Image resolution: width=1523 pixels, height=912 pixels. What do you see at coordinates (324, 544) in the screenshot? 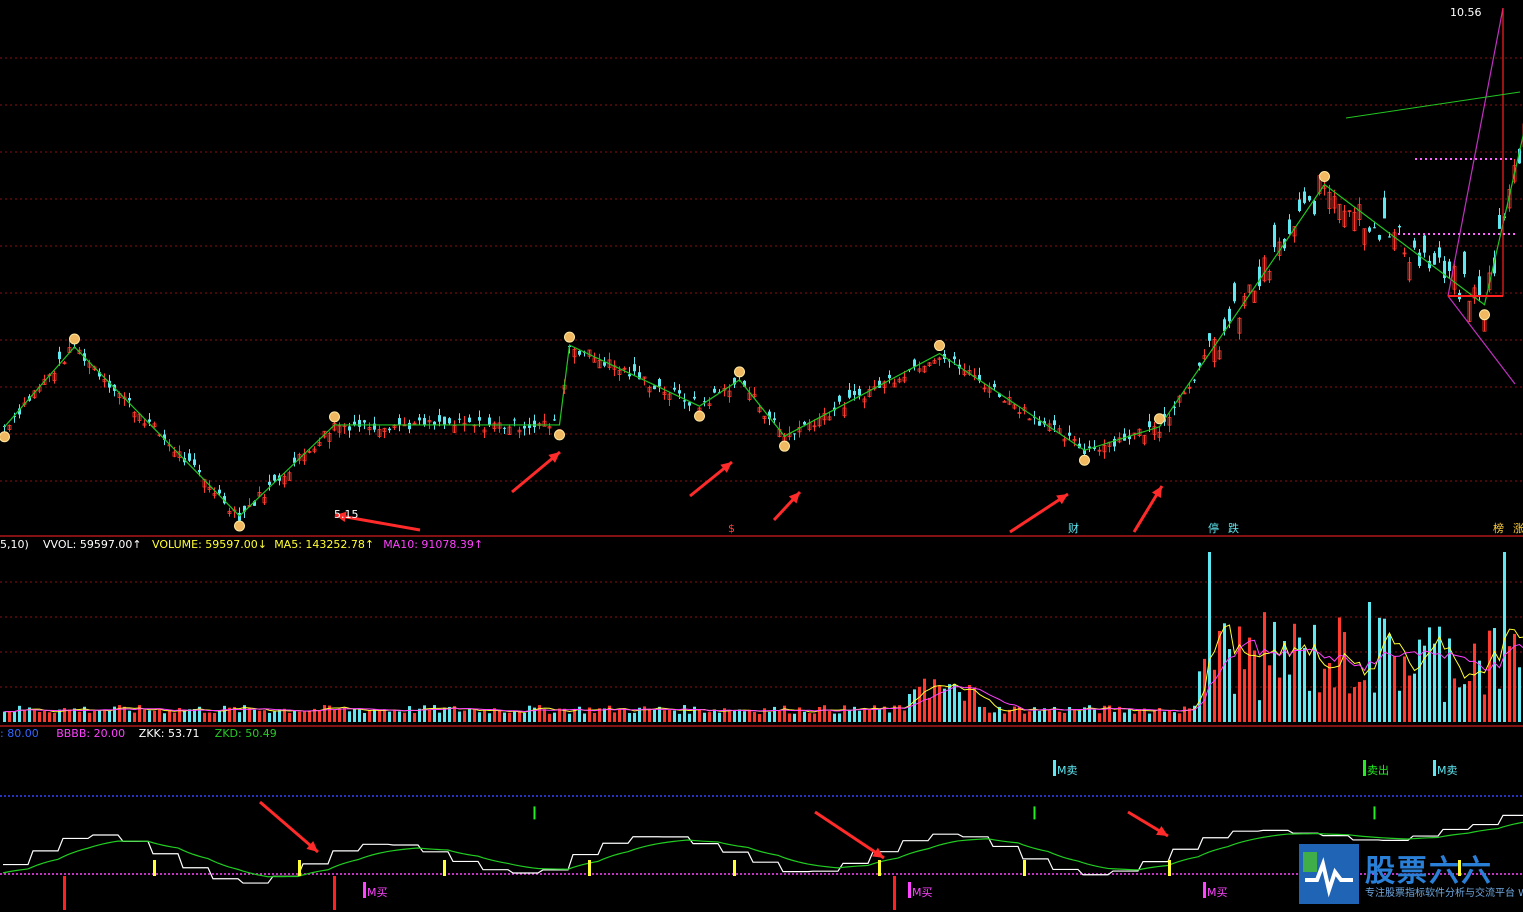
I see `volume-header-item: MA5: 143252.78↑` at bounding box center [324, 544].